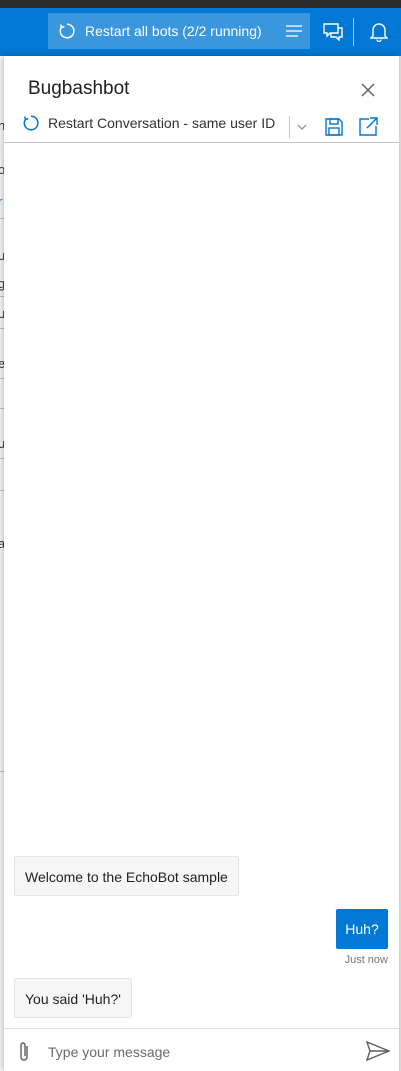  Describe the element at coordinates (368, 127) in the screenshot. I see `open-external-icon` at that location.